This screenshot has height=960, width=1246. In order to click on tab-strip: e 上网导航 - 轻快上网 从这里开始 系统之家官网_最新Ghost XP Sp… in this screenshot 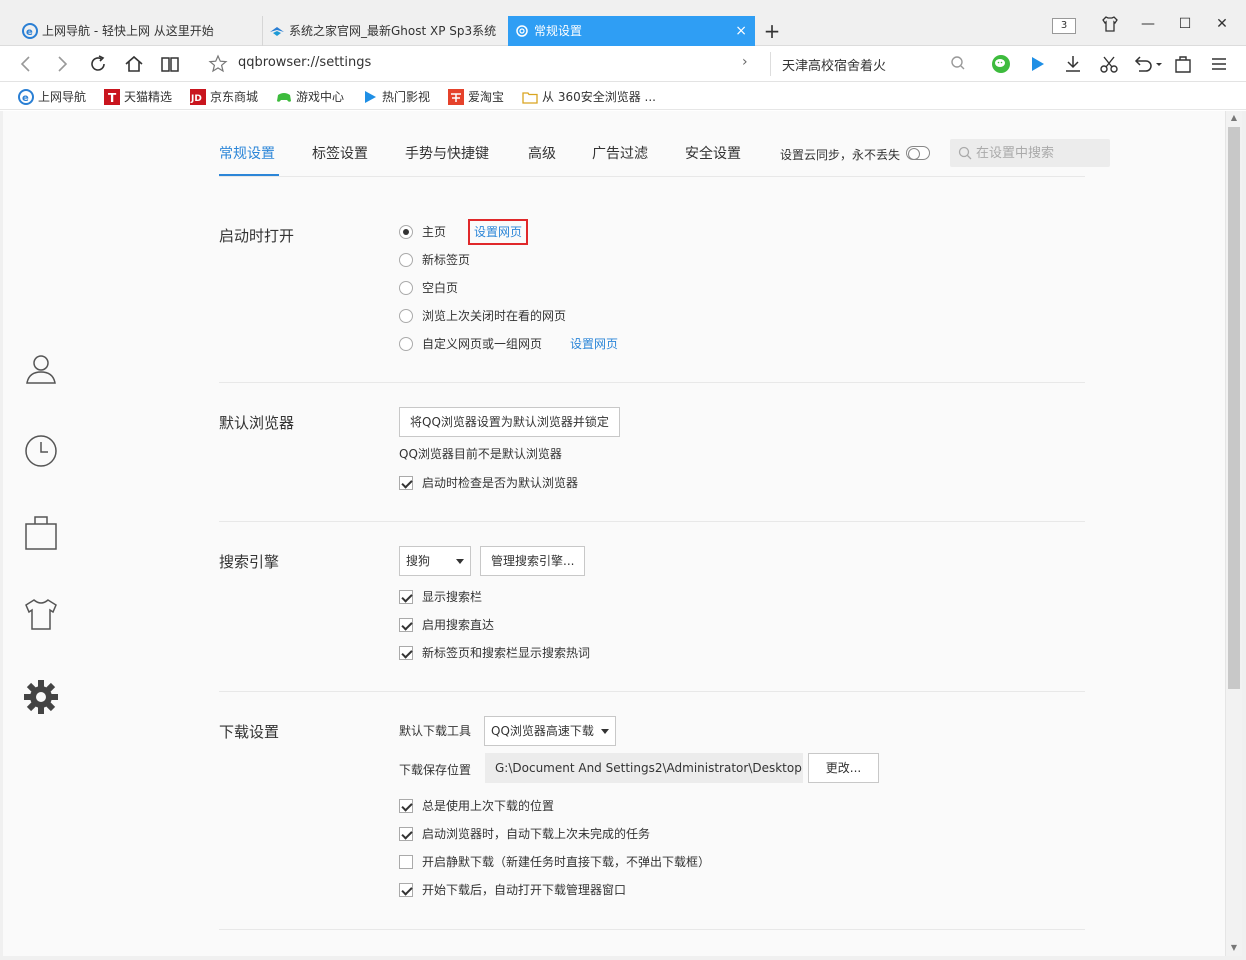, I will do `click(623, 23)`.